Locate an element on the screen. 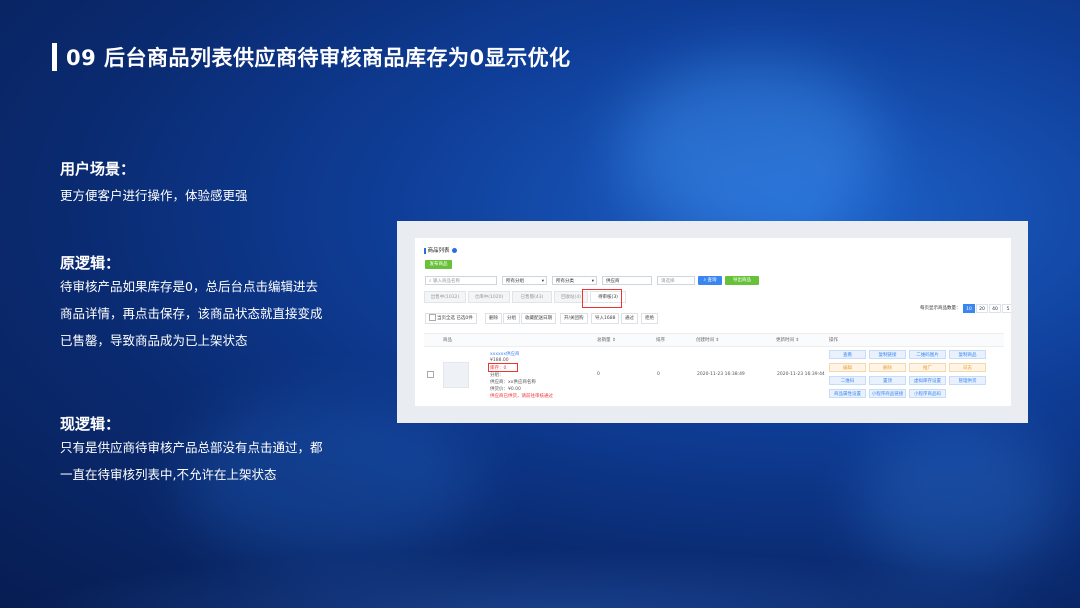  col-updated: 更新时间 ⇕ is located at coordinates (787, 340).